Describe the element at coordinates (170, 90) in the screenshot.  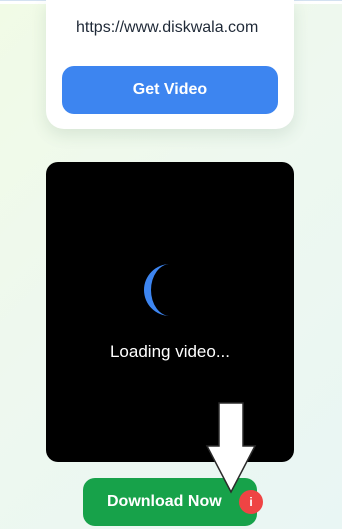
I see `get-video-button: Get Video` at that location.